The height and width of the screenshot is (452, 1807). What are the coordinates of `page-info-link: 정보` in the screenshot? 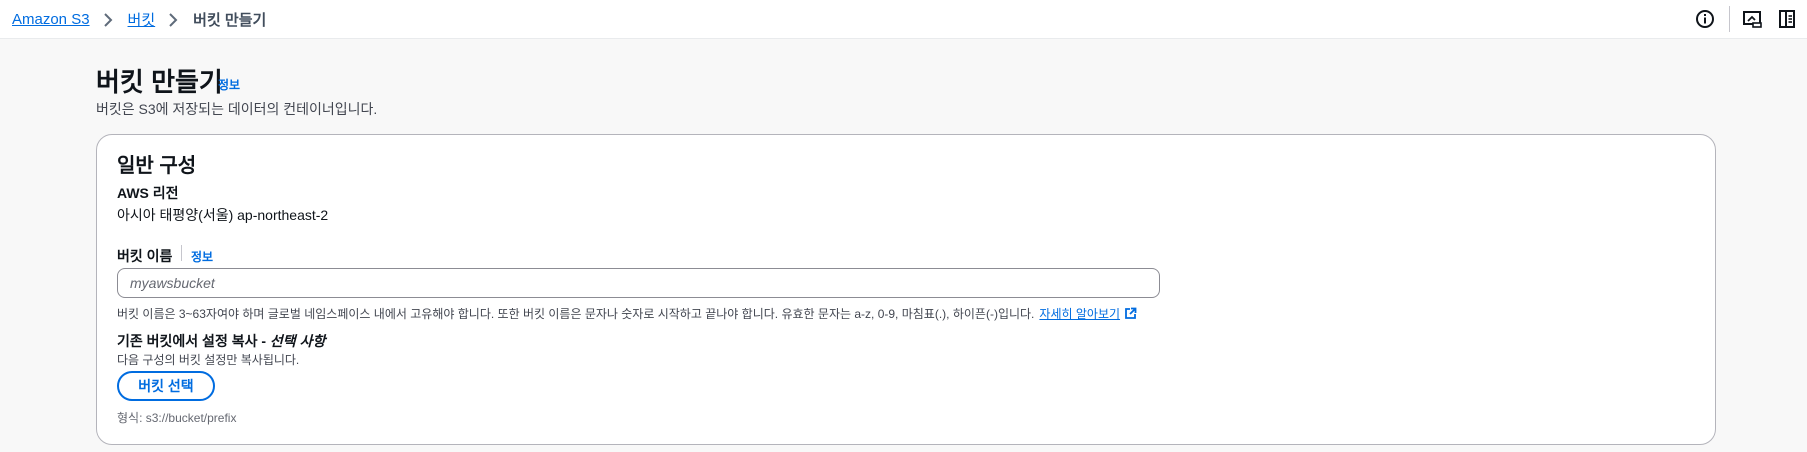 It's located at (229, 84).